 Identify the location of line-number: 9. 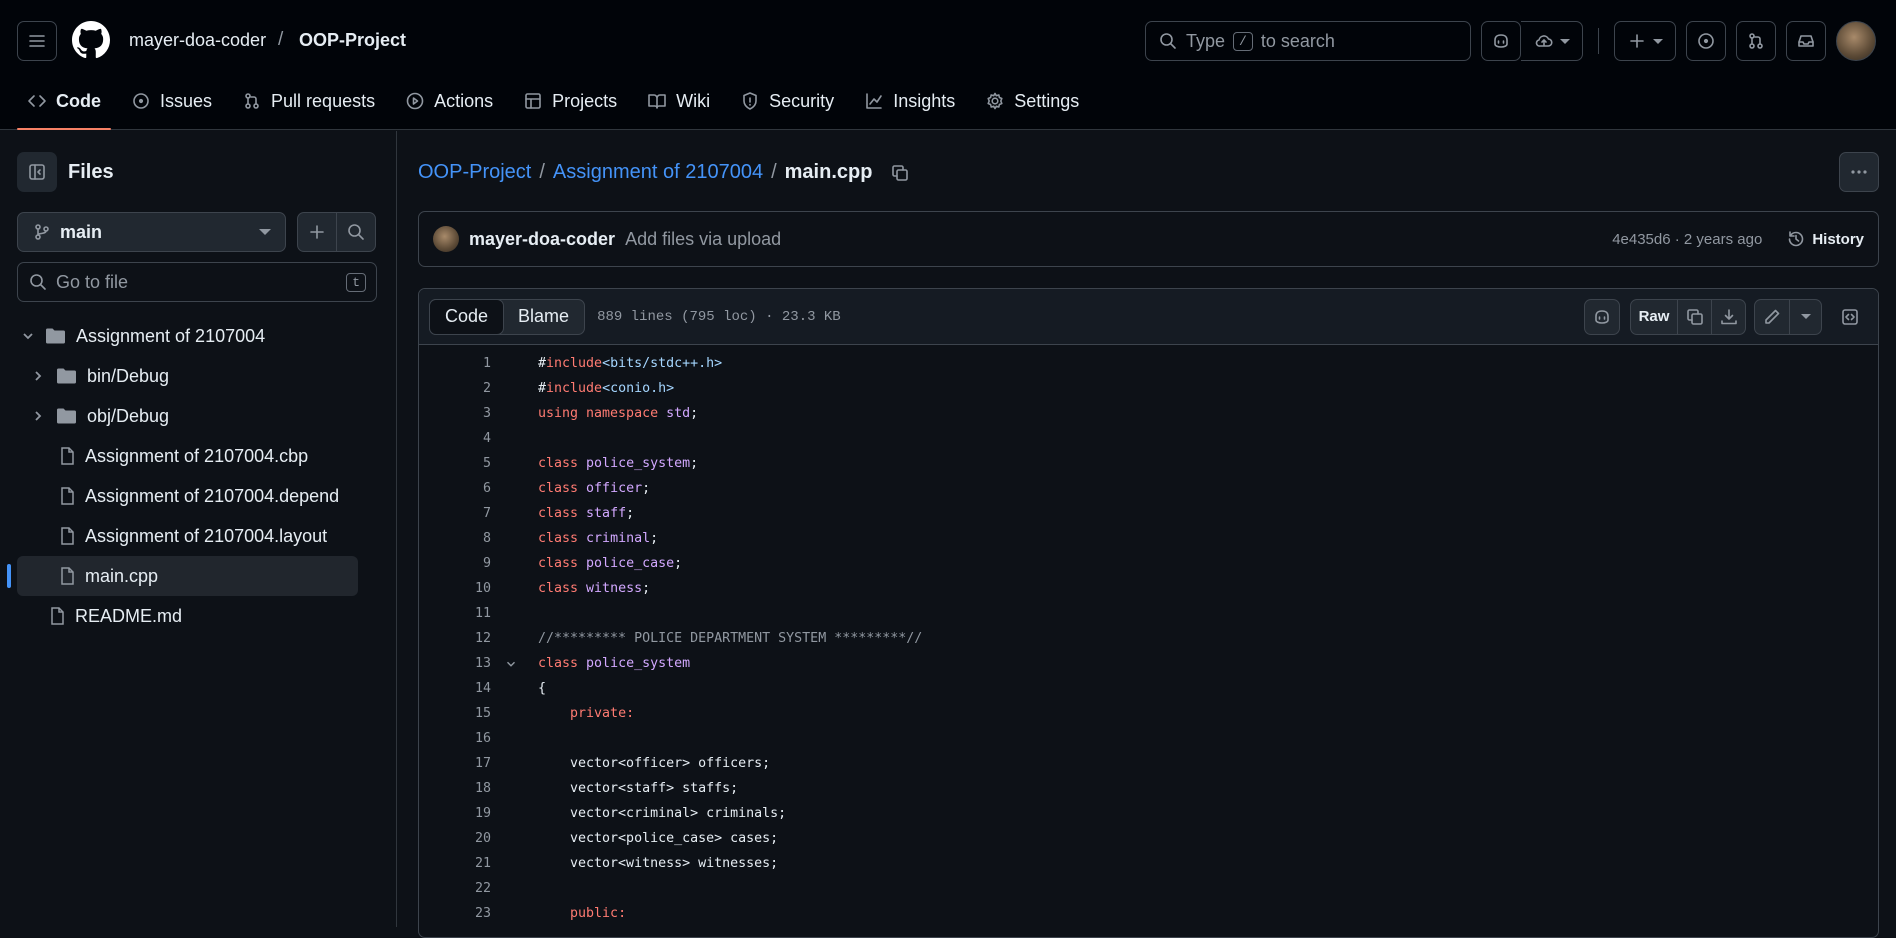
(455, 563).